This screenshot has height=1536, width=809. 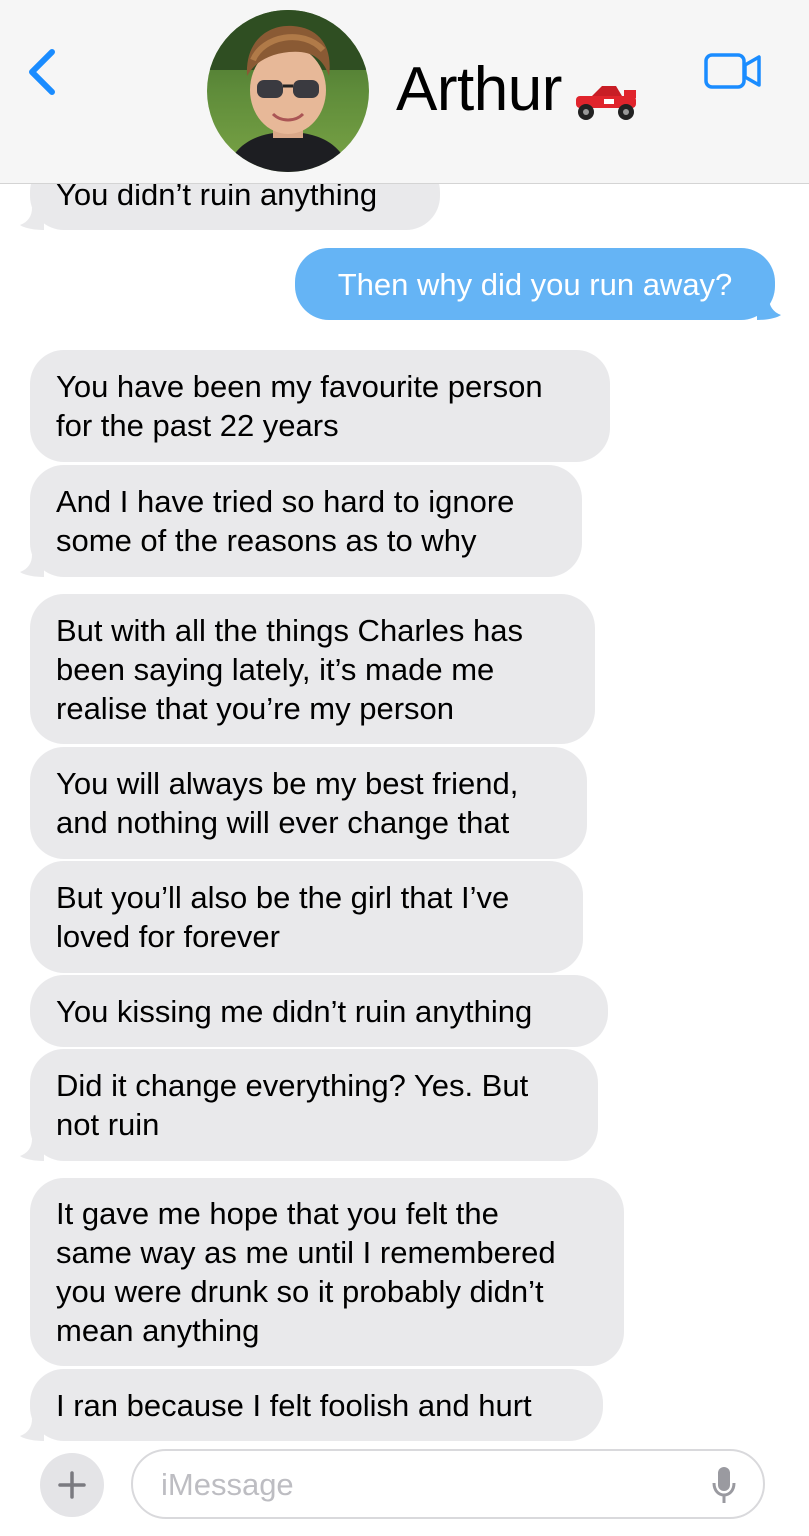 I want to click on chevron-left-icon, so click(x=42, y=72).